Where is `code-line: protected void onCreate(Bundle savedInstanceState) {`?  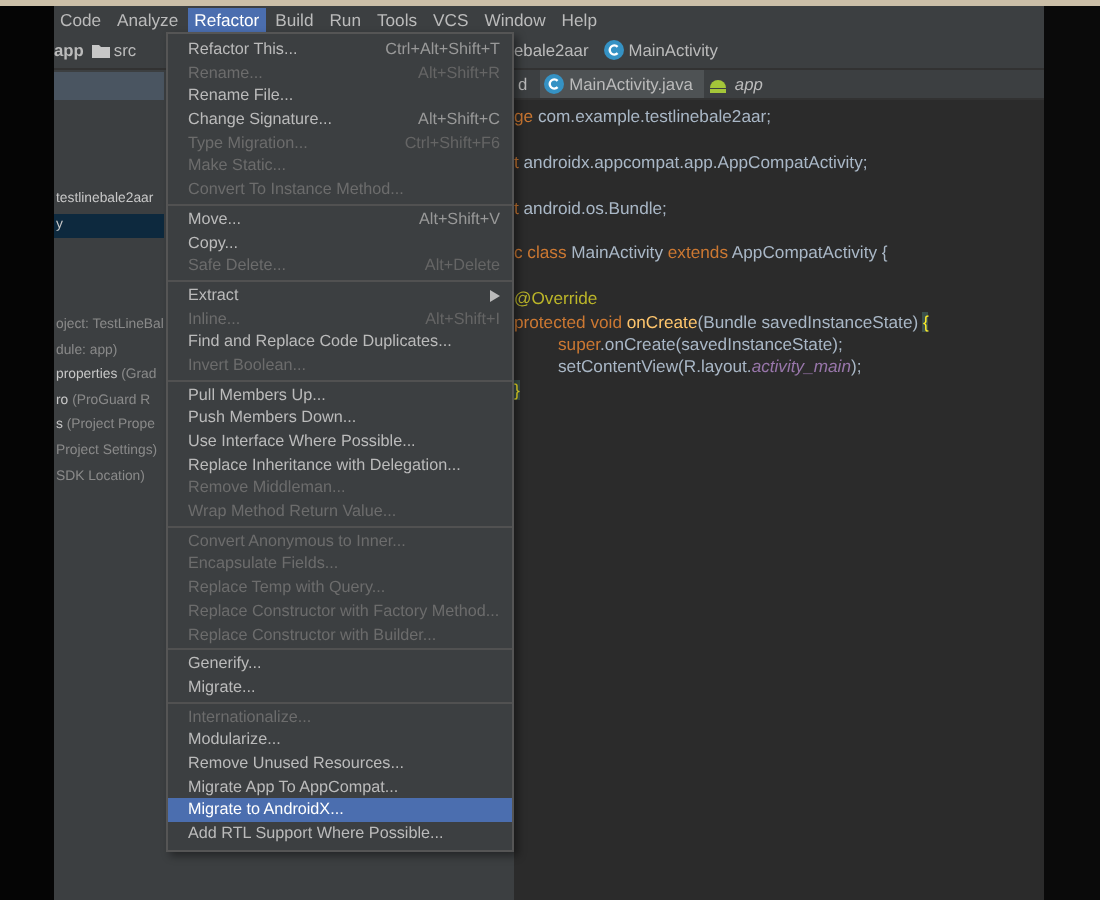 code-line: protected void onCreate(Bundle savedInstanceState) { is located at coordinates (722, 322).